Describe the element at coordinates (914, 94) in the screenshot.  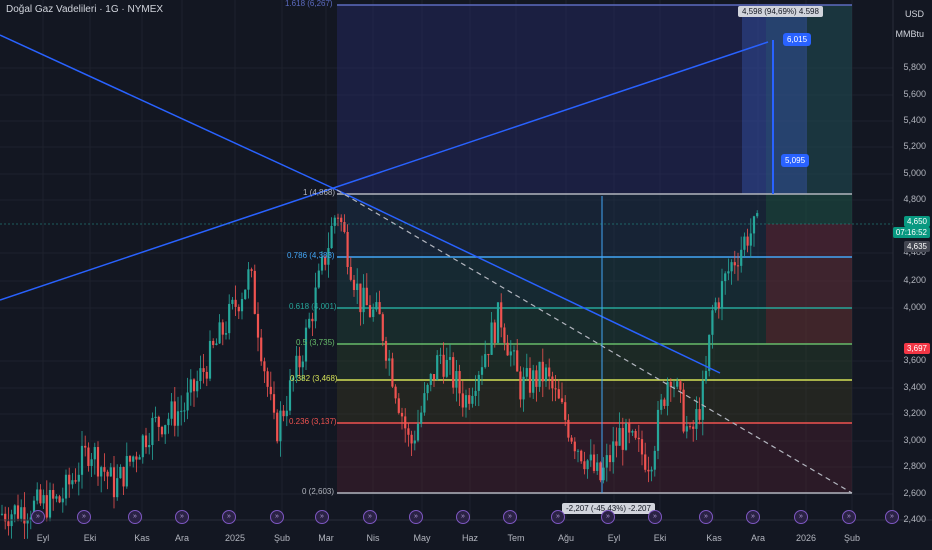
I see `price-tick-label: 5,600` at that location.